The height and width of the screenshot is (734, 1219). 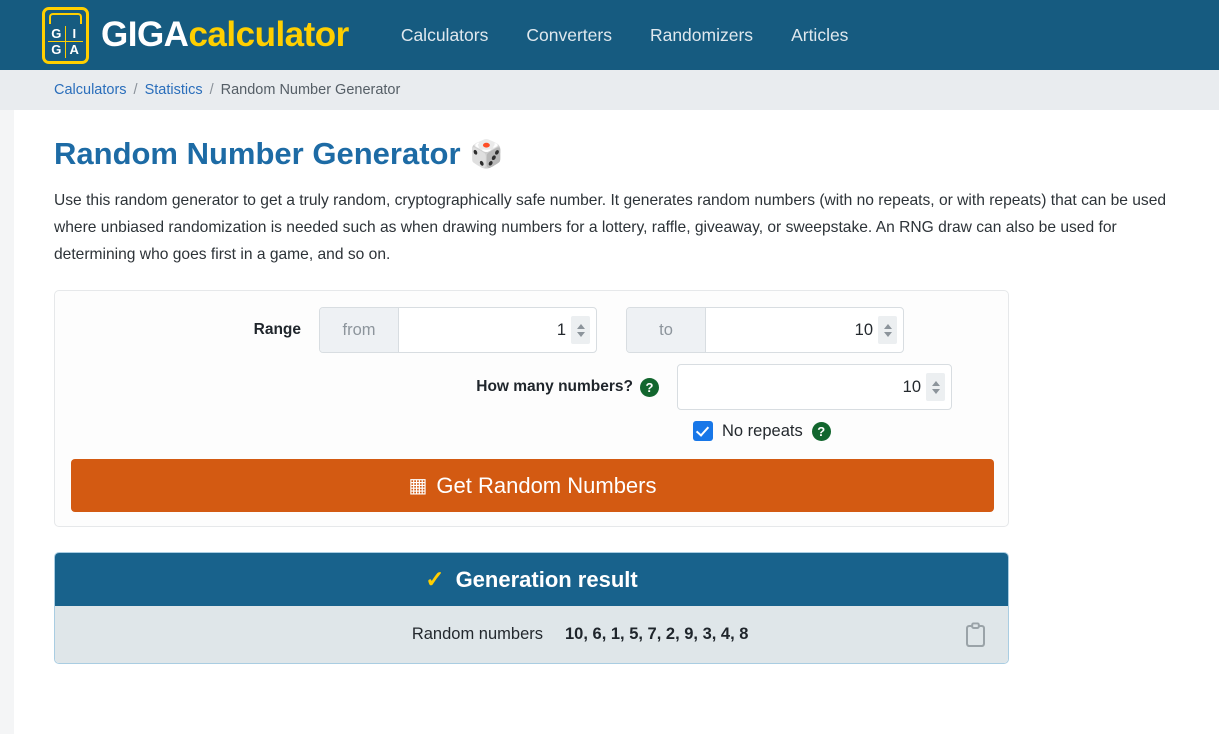 I want to click on range-to-value: 10, so click(x=863, y=329).